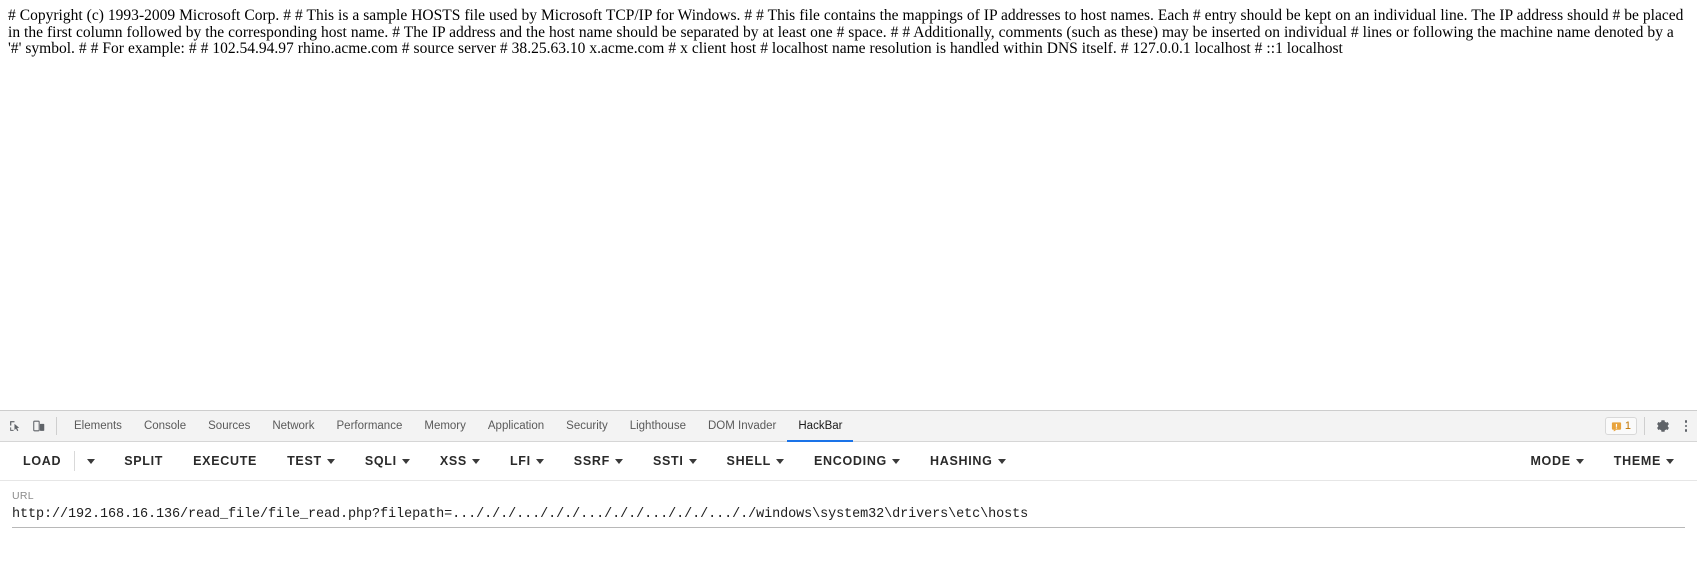 The width and height of the screenshot is (1697, 573). Describe the element at coordinates (516, 427) in the screenshot. I see `tab-application: Application` at that location.